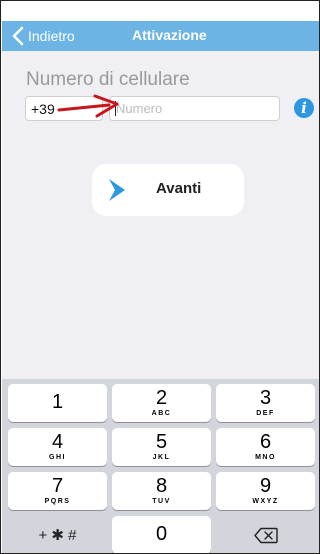  What do you see at coordinates (265, 447) in the screenshot?
I see `key-6: 6 MNO` at bounding box center [265, 447].